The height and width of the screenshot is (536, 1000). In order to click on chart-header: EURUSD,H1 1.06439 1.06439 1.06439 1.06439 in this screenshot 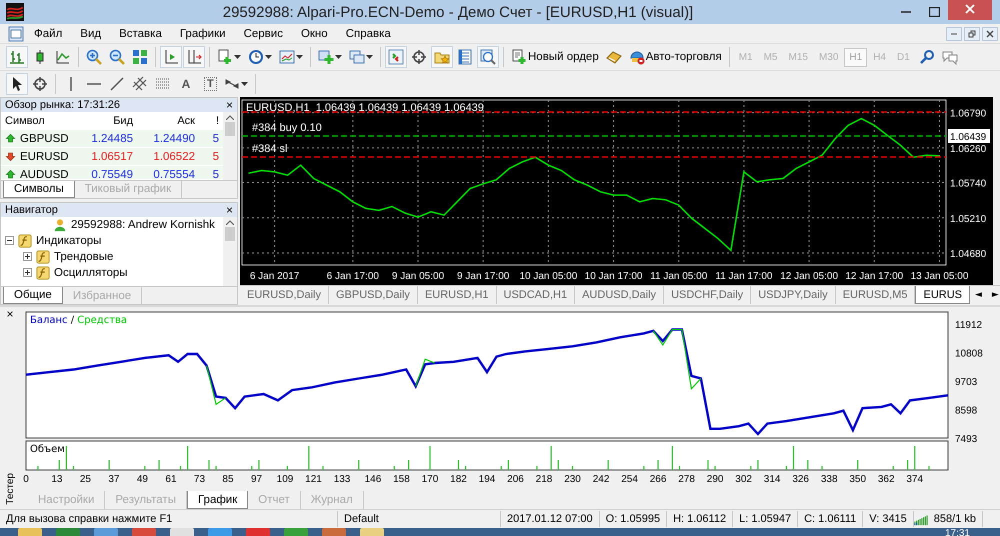, I will do `click(365, 108)`.